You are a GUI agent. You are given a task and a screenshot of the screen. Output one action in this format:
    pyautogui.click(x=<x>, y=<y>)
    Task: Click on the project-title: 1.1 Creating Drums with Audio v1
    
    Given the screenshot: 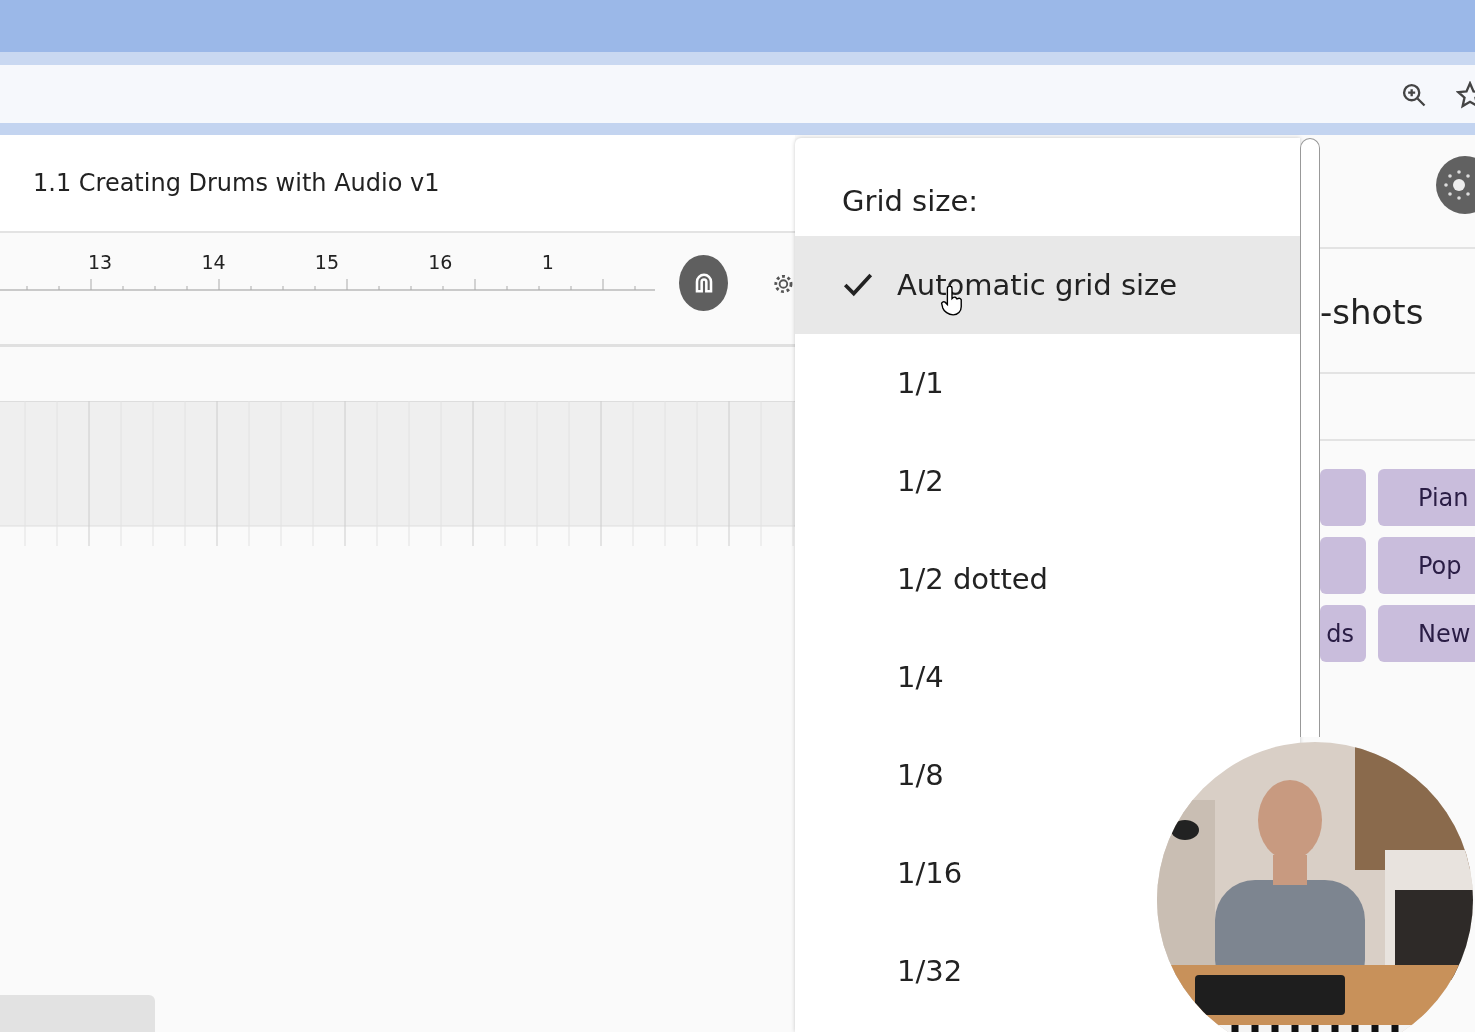 What is the action you would take?
    pyautogui.click(x=236, y=183)
    